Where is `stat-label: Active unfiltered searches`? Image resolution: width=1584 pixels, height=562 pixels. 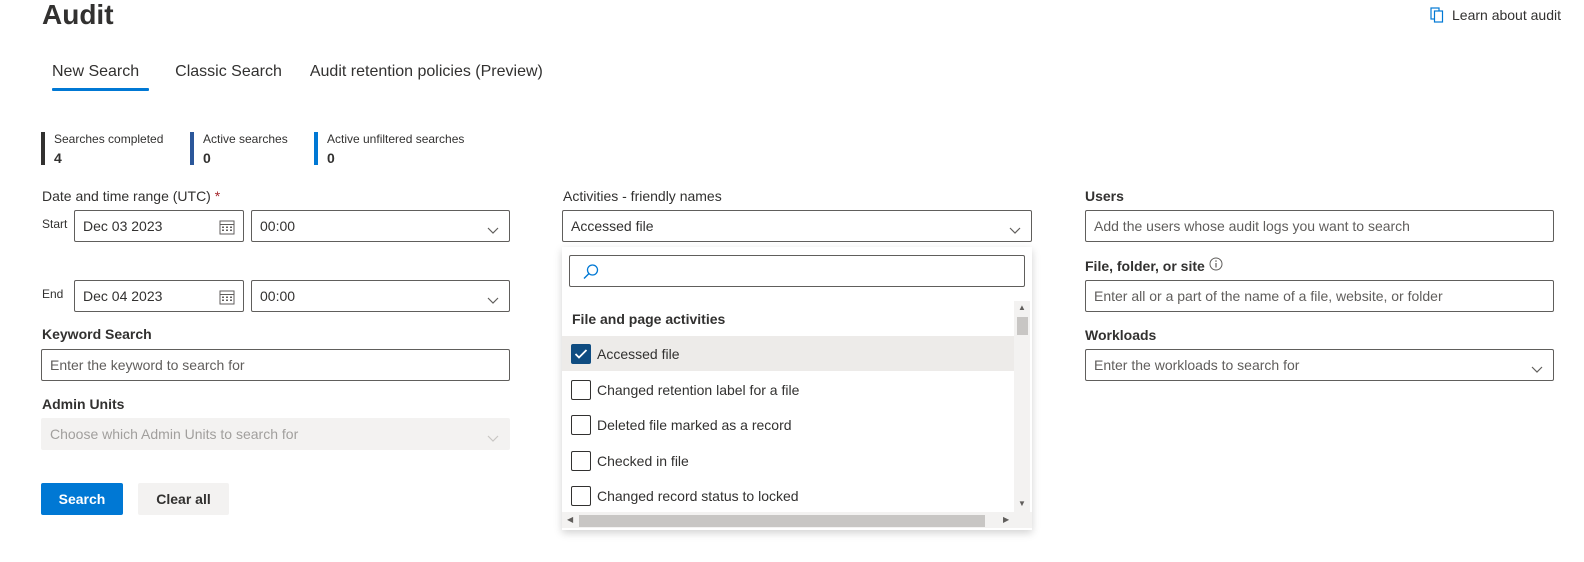
stat-label: Active unfiltered searches is located at coordinates (396, 139).